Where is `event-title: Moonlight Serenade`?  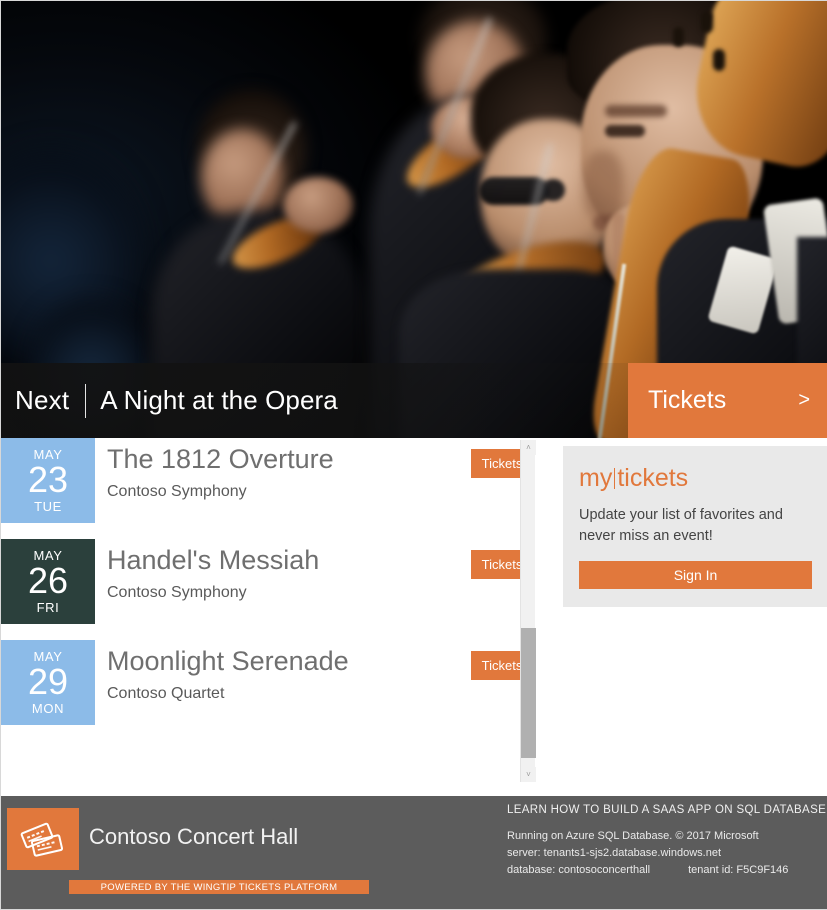
event-title: Moonlight Serenade is located at coordinates (228, 661).